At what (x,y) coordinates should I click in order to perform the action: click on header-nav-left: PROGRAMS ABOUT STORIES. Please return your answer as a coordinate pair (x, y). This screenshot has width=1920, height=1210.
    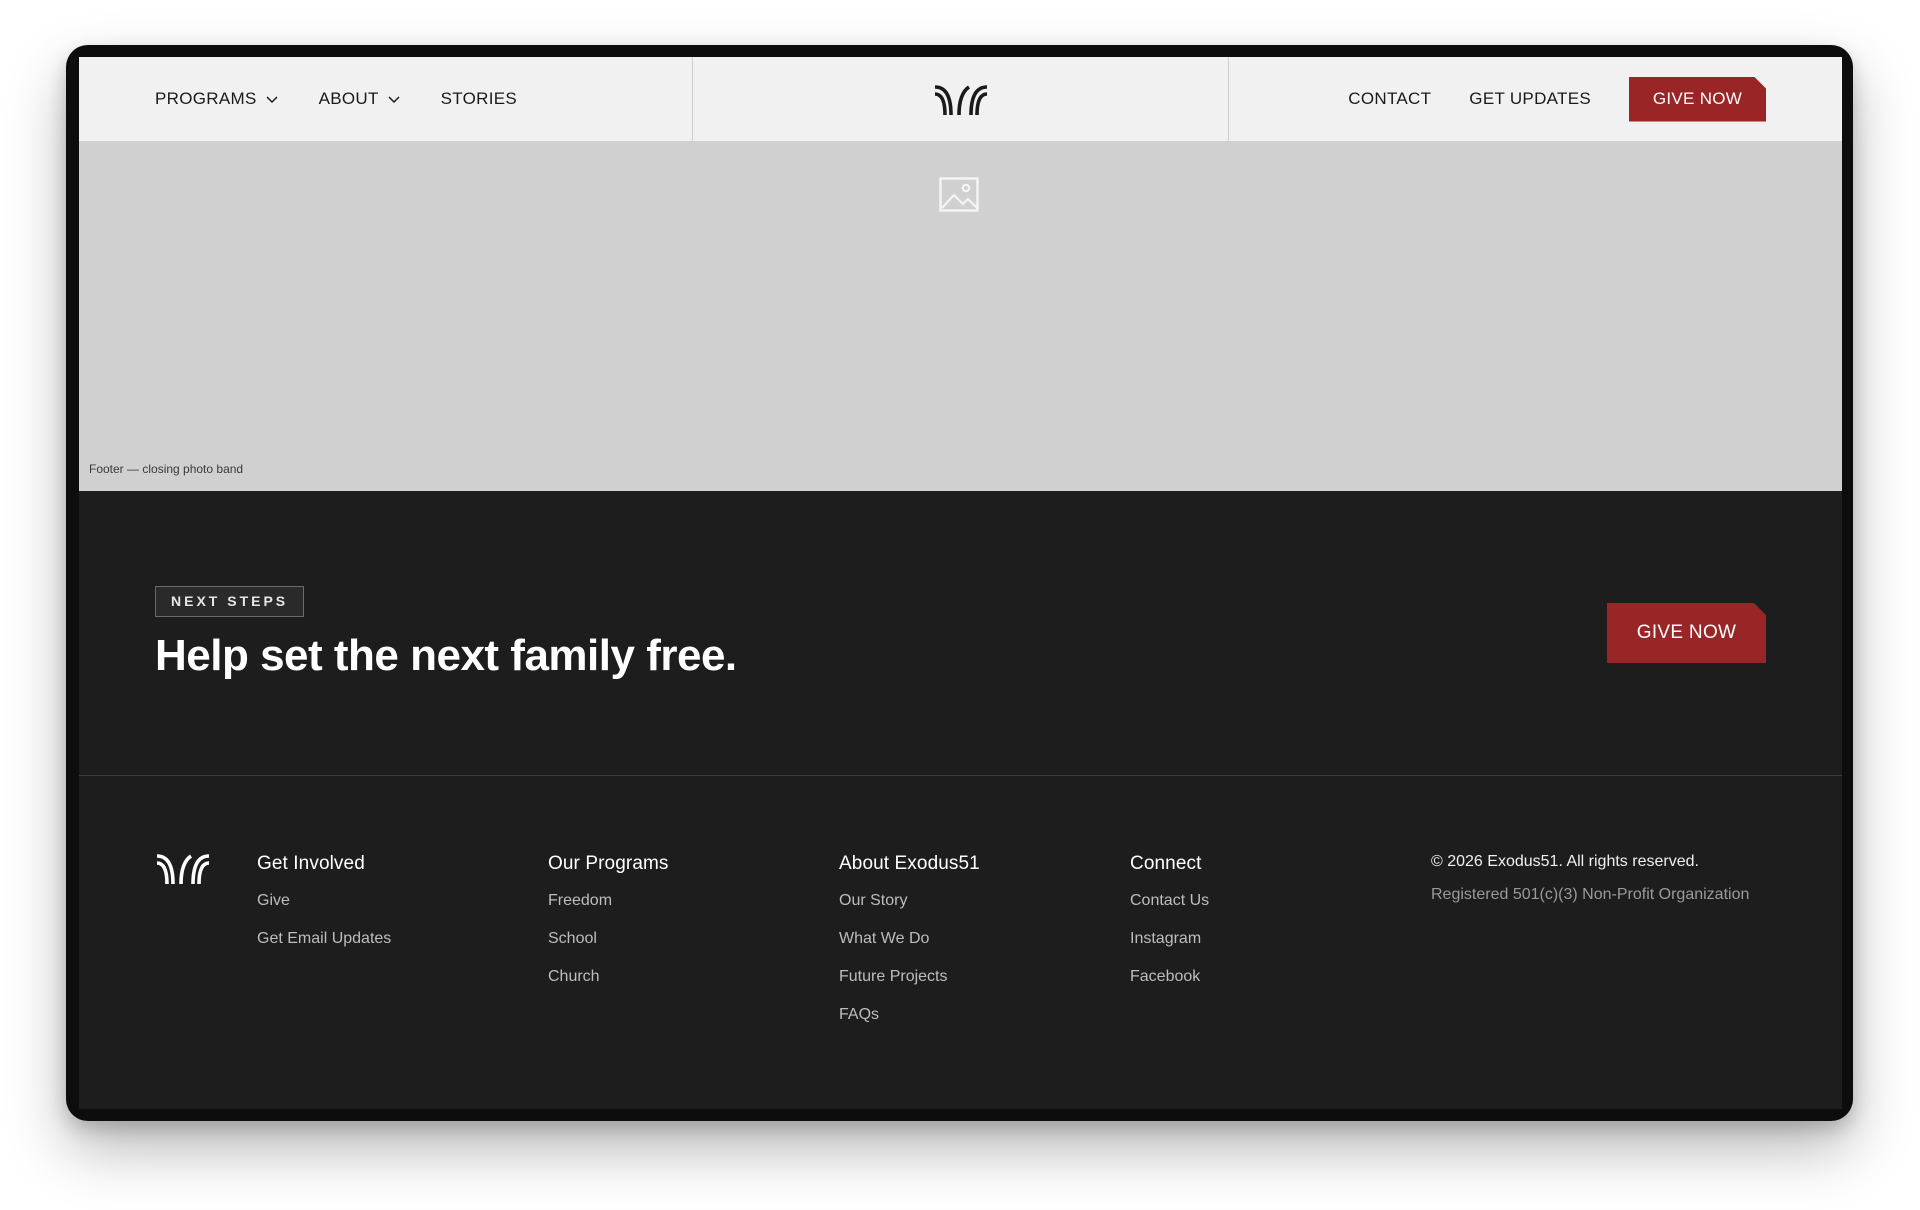
    Looking at the image, I should click on (386, 99).